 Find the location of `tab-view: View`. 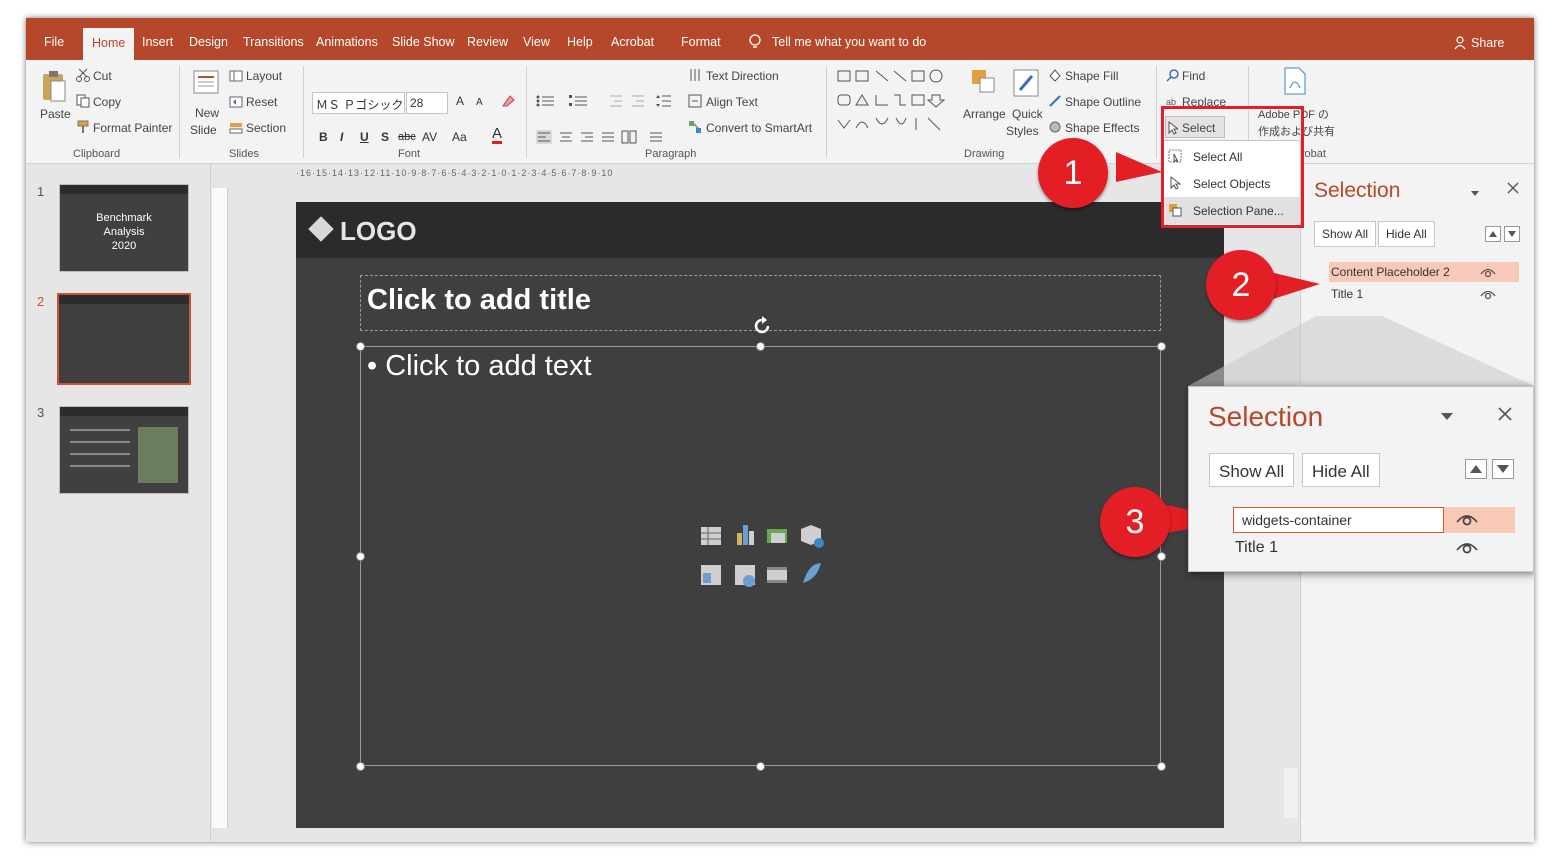

tab-view: View is located at coordinates (536, 42).